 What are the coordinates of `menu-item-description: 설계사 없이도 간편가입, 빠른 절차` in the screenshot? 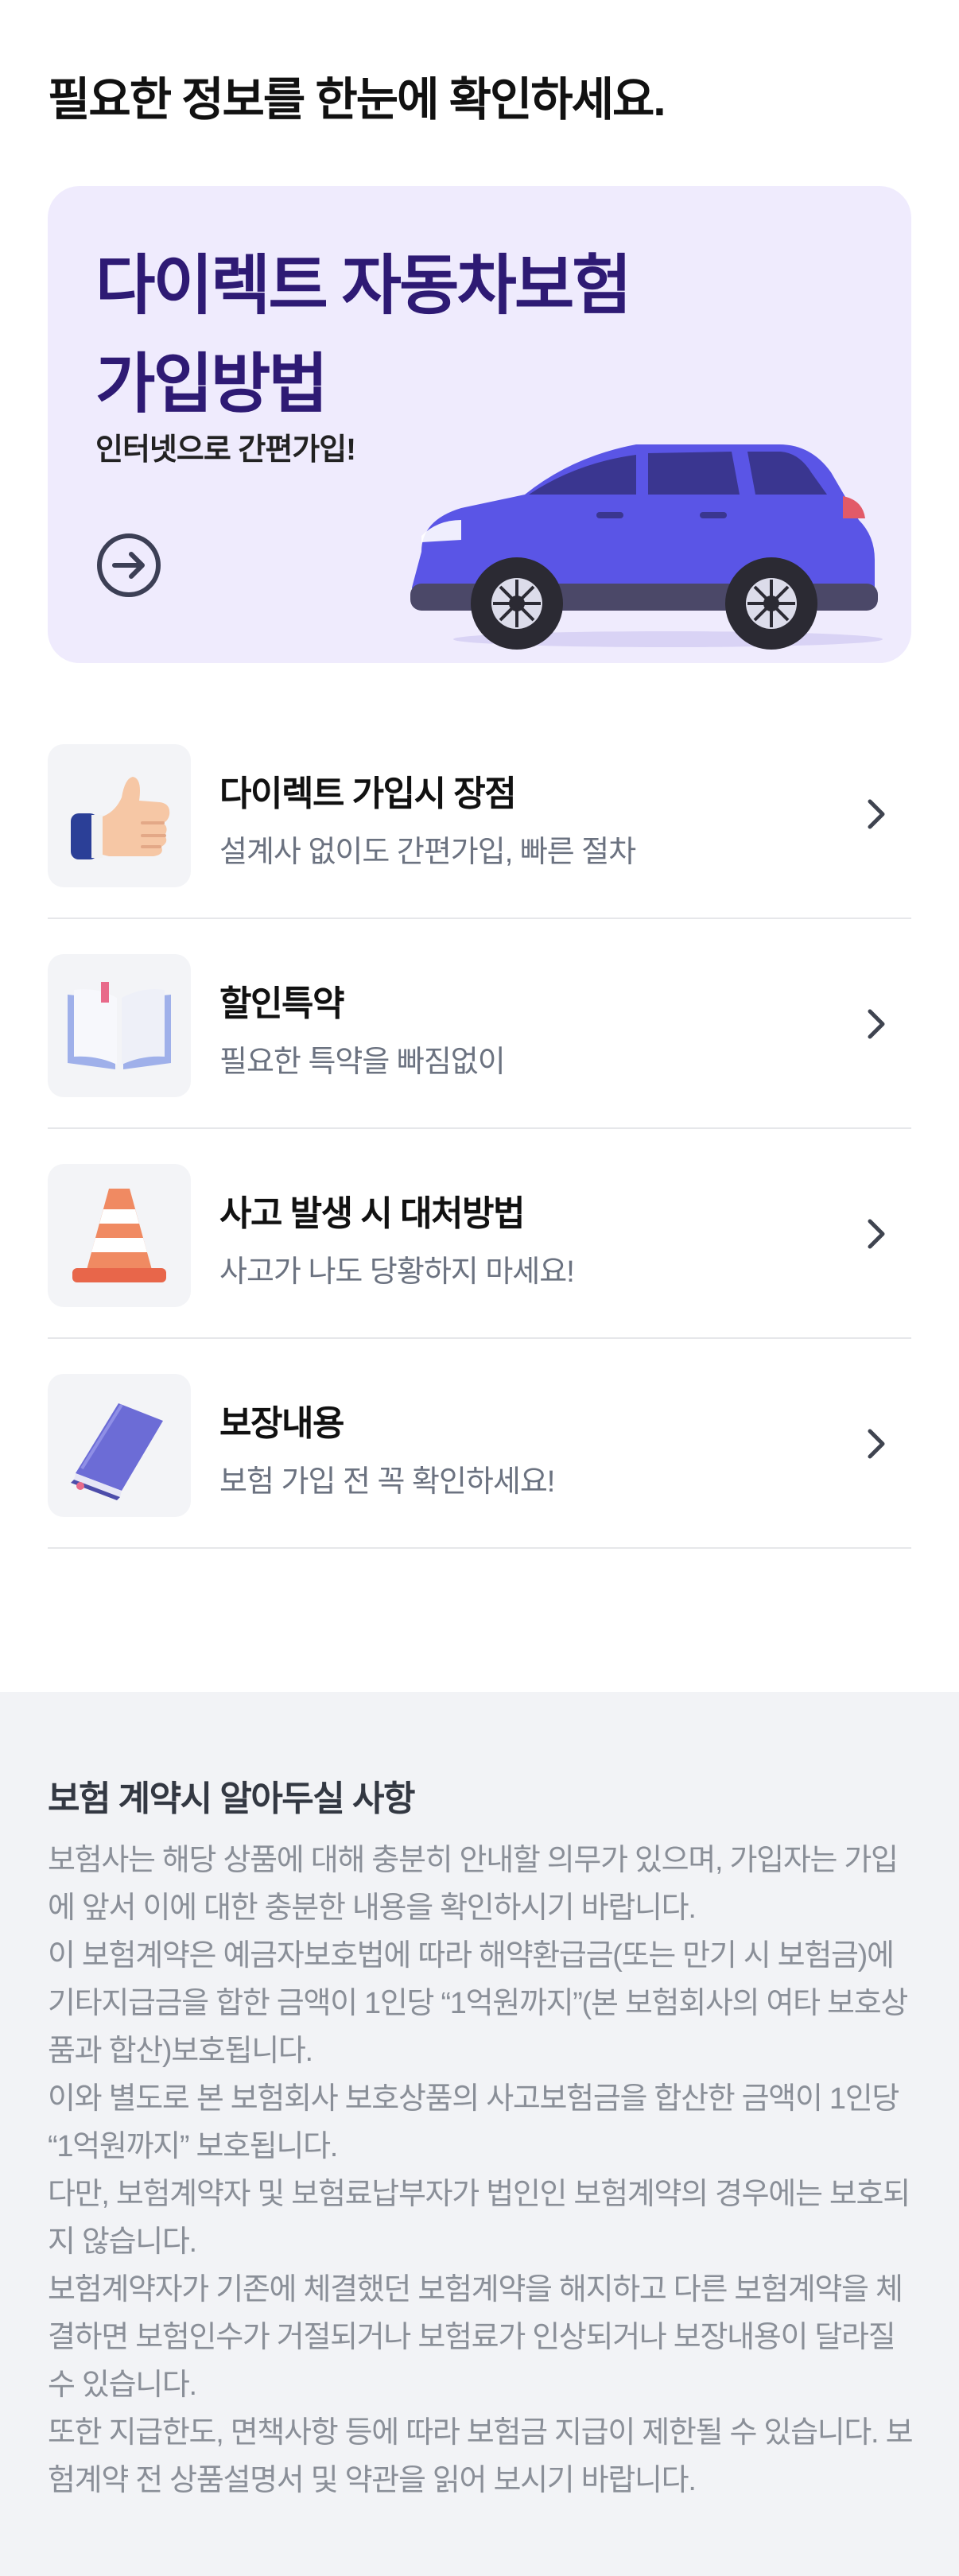 It's located at (427, 852).